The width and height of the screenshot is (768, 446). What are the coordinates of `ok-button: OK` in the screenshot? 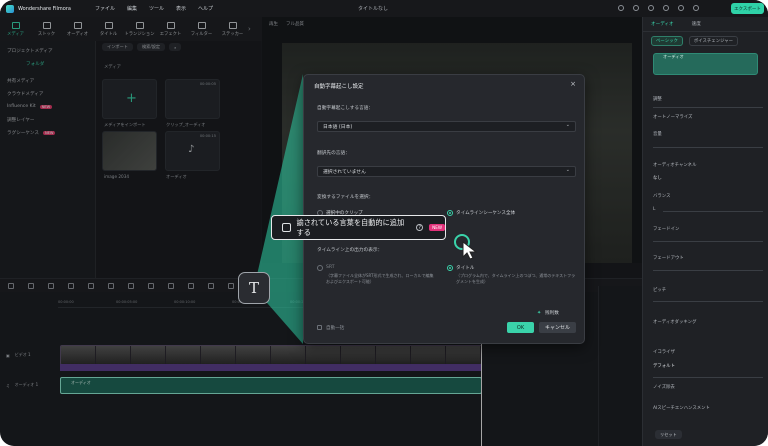 It's located at (520, 327).